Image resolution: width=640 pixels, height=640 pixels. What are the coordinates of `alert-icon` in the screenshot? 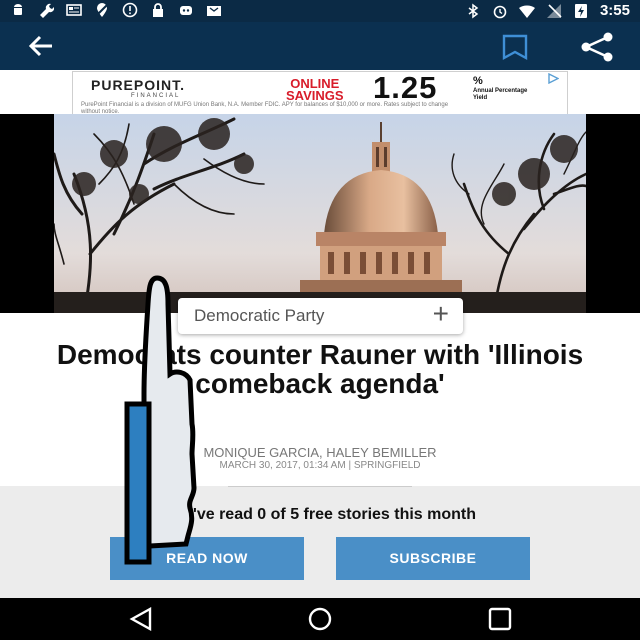 It's located at (130, 10).